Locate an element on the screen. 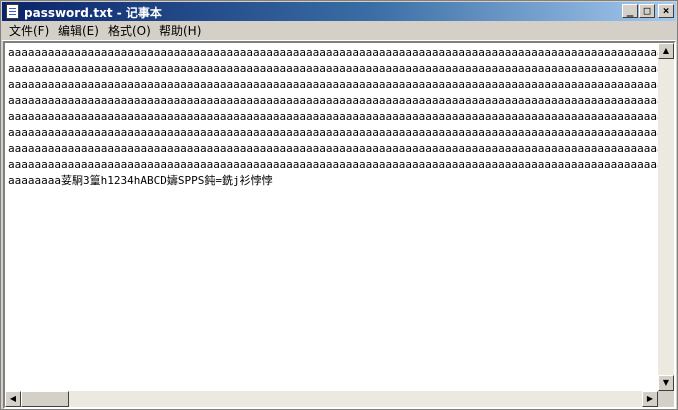 This screenshot has width=678, height=410. menu-edit: 编辑(E) is located at coordinates (78, 31).